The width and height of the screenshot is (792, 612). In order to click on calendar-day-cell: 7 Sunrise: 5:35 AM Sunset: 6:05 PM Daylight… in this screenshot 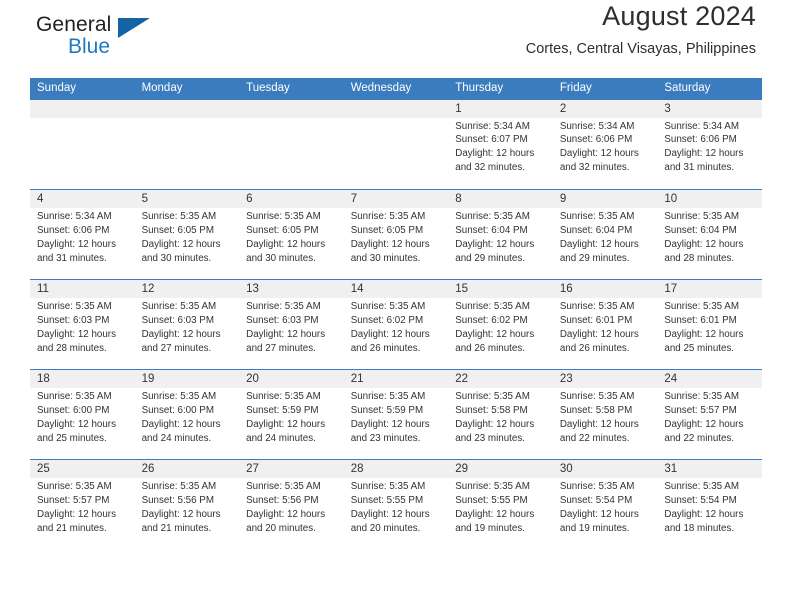, I will do `click(396, 234)`.